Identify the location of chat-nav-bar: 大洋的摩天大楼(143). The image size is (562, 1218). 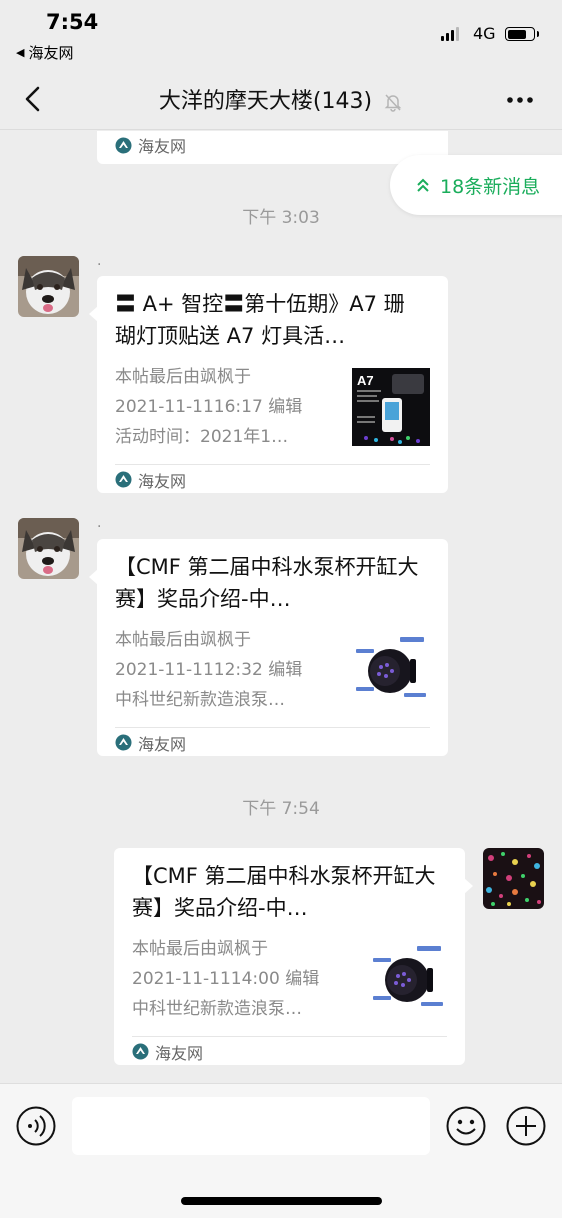
(281, 99).